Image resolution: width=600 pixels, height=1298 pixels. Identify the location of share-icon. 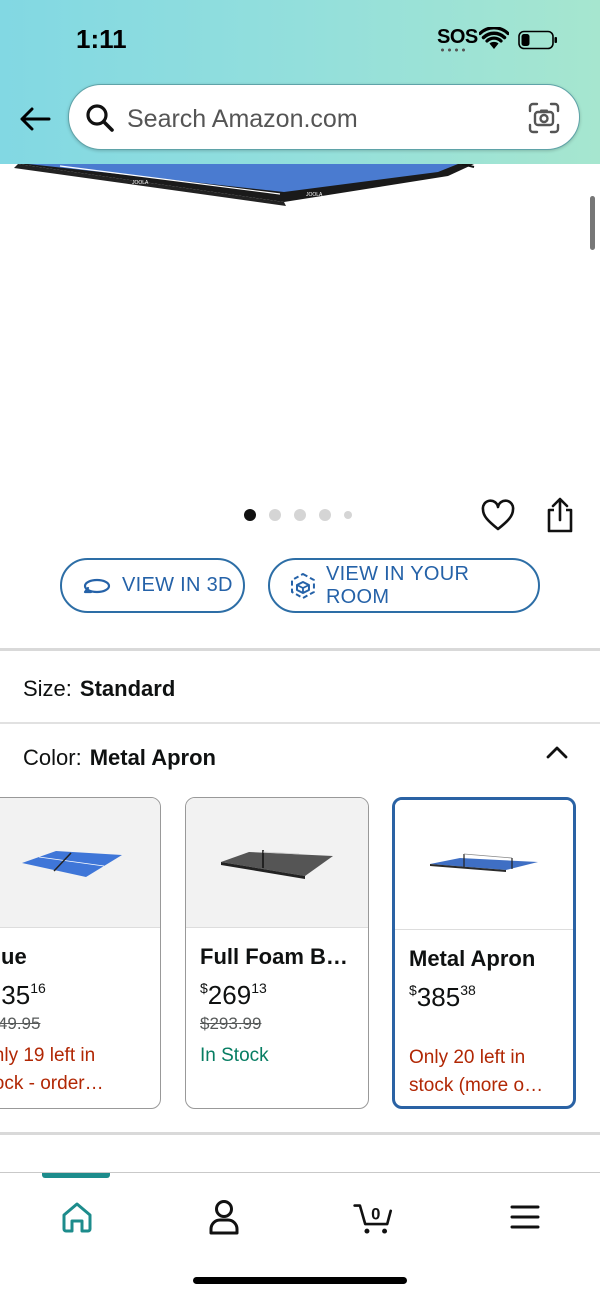
(560, 515).